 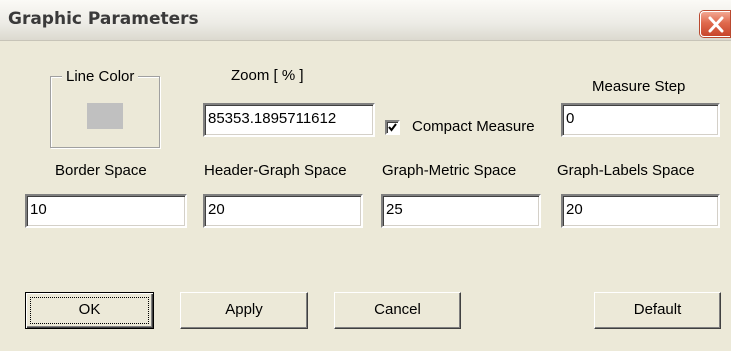 I want to click on close-icon, so click(x=716, y=24).